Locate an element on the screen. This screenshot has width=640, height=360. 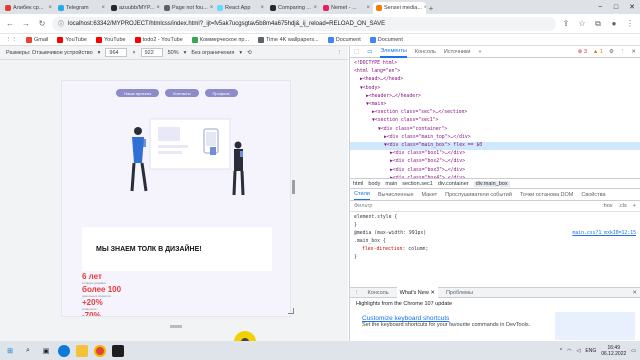
new-tab-button: + is located at coordinates (431, 8).